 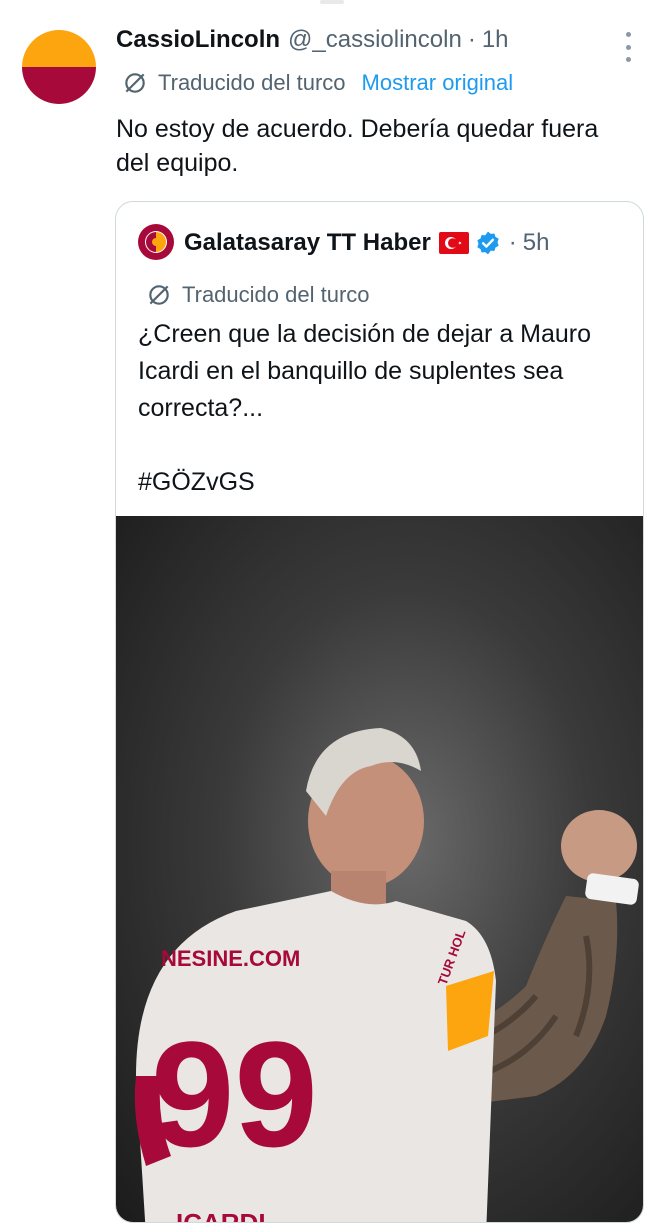 I want to click on quote-translated-label: Traducido del turco, so click(x=276, y=294).